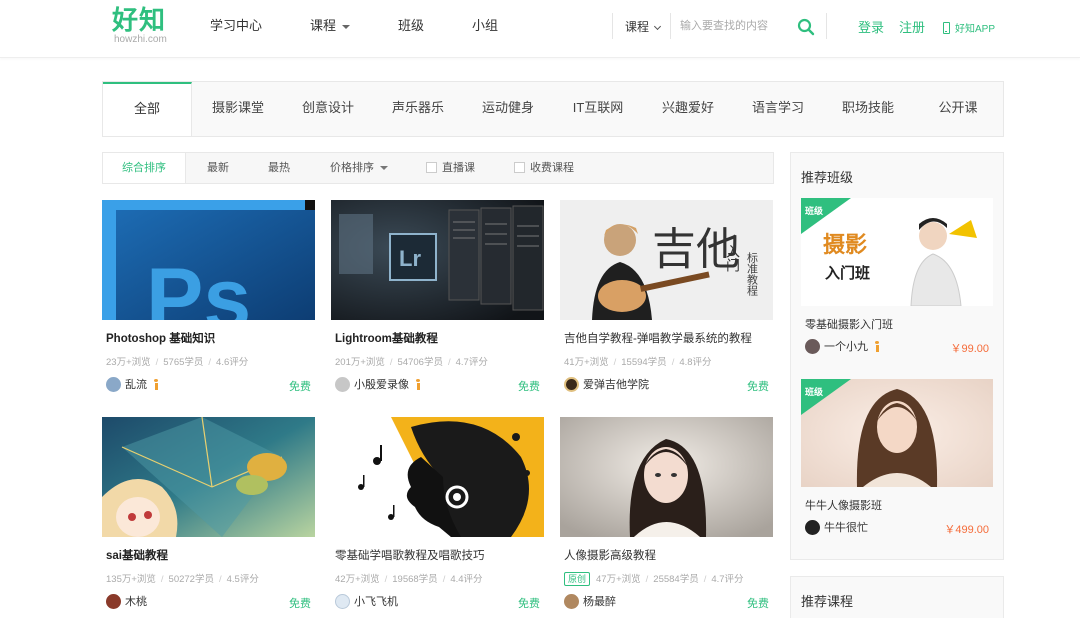  I want to click on category-tab-fitness: 运动健身, so click(508, 109).